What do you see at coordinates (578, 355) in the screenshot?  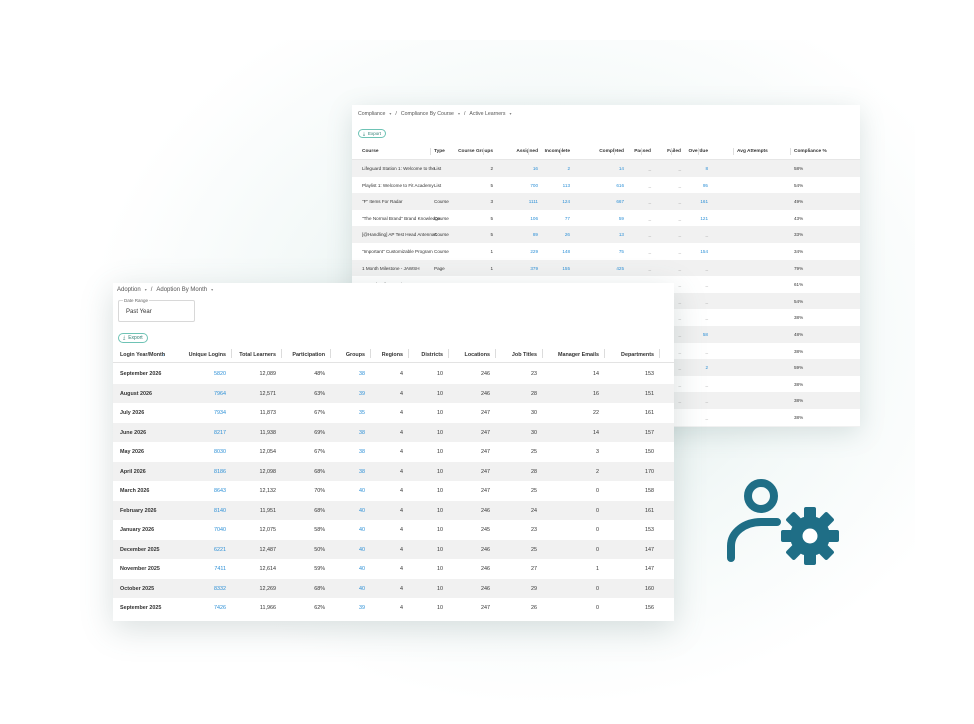 I see `adoption-column-header: Manager Emails` at bounding box center [578, 355].